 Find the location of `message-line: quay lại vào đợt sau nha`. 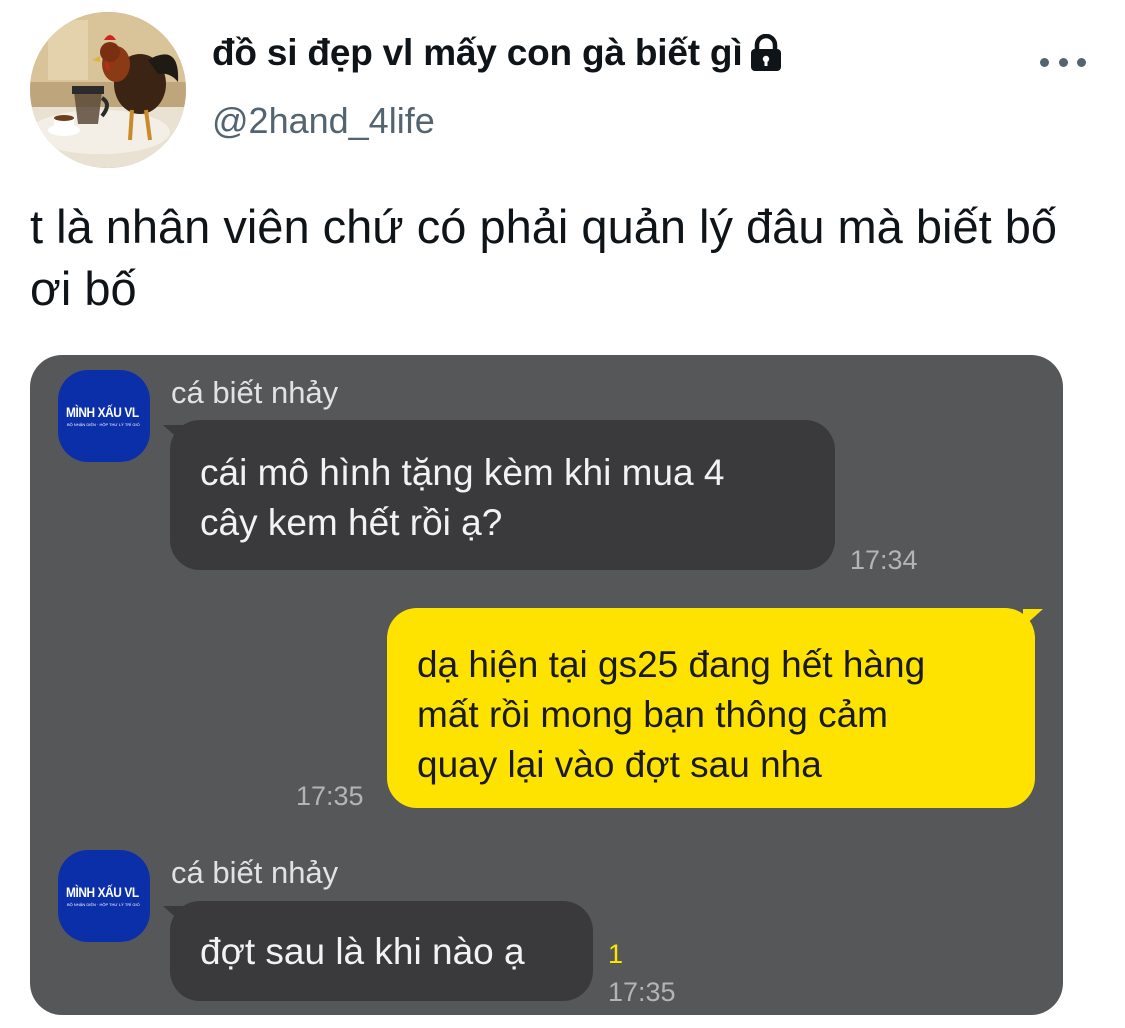

message-line: quay lại vào đợt sau nha is located at coordinates (619, 764).